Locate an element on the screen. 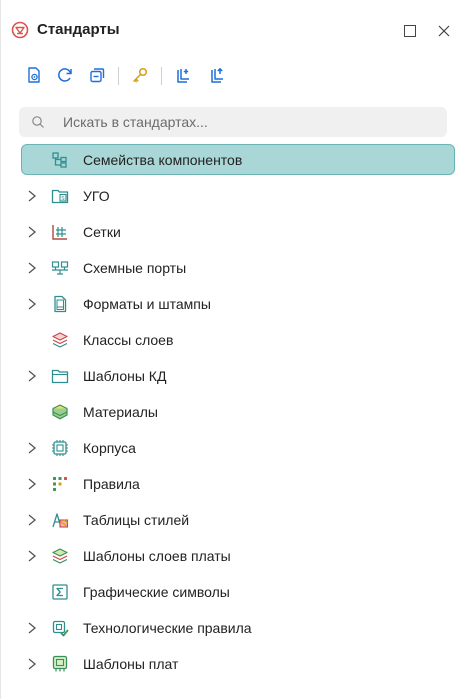 This screenshot has width=456, height=699. search-input is located at coordinates (248, 122).